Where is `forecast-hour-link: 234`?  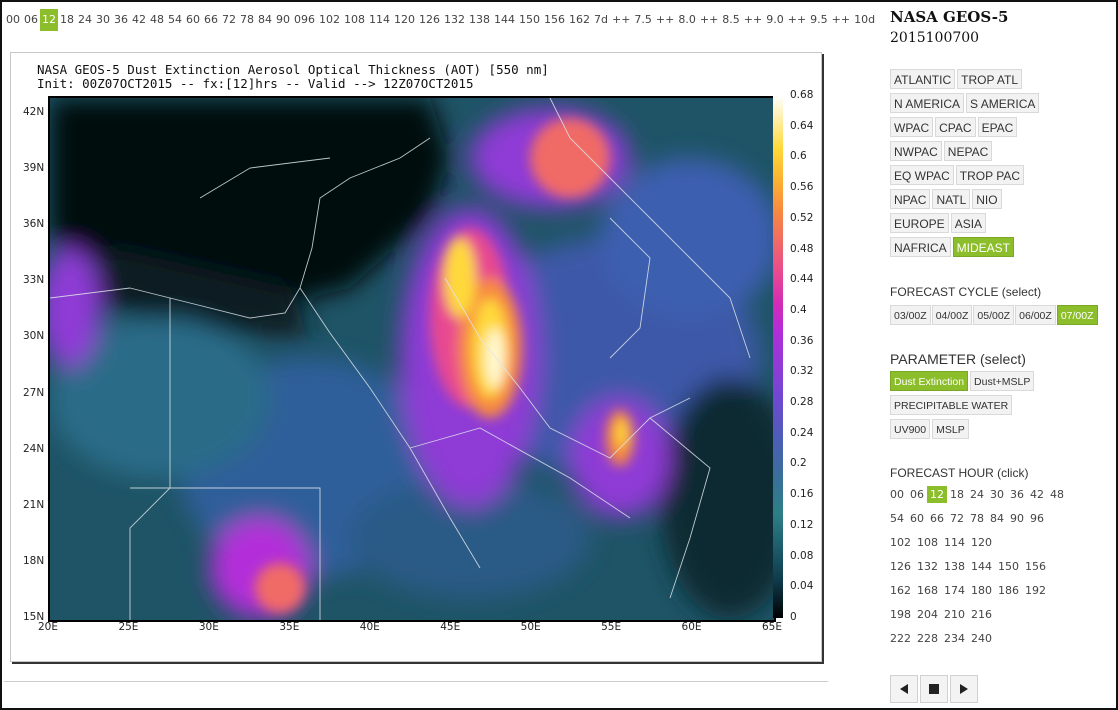
forecast-hour-link: 234 is located at coordinates (954, 638).